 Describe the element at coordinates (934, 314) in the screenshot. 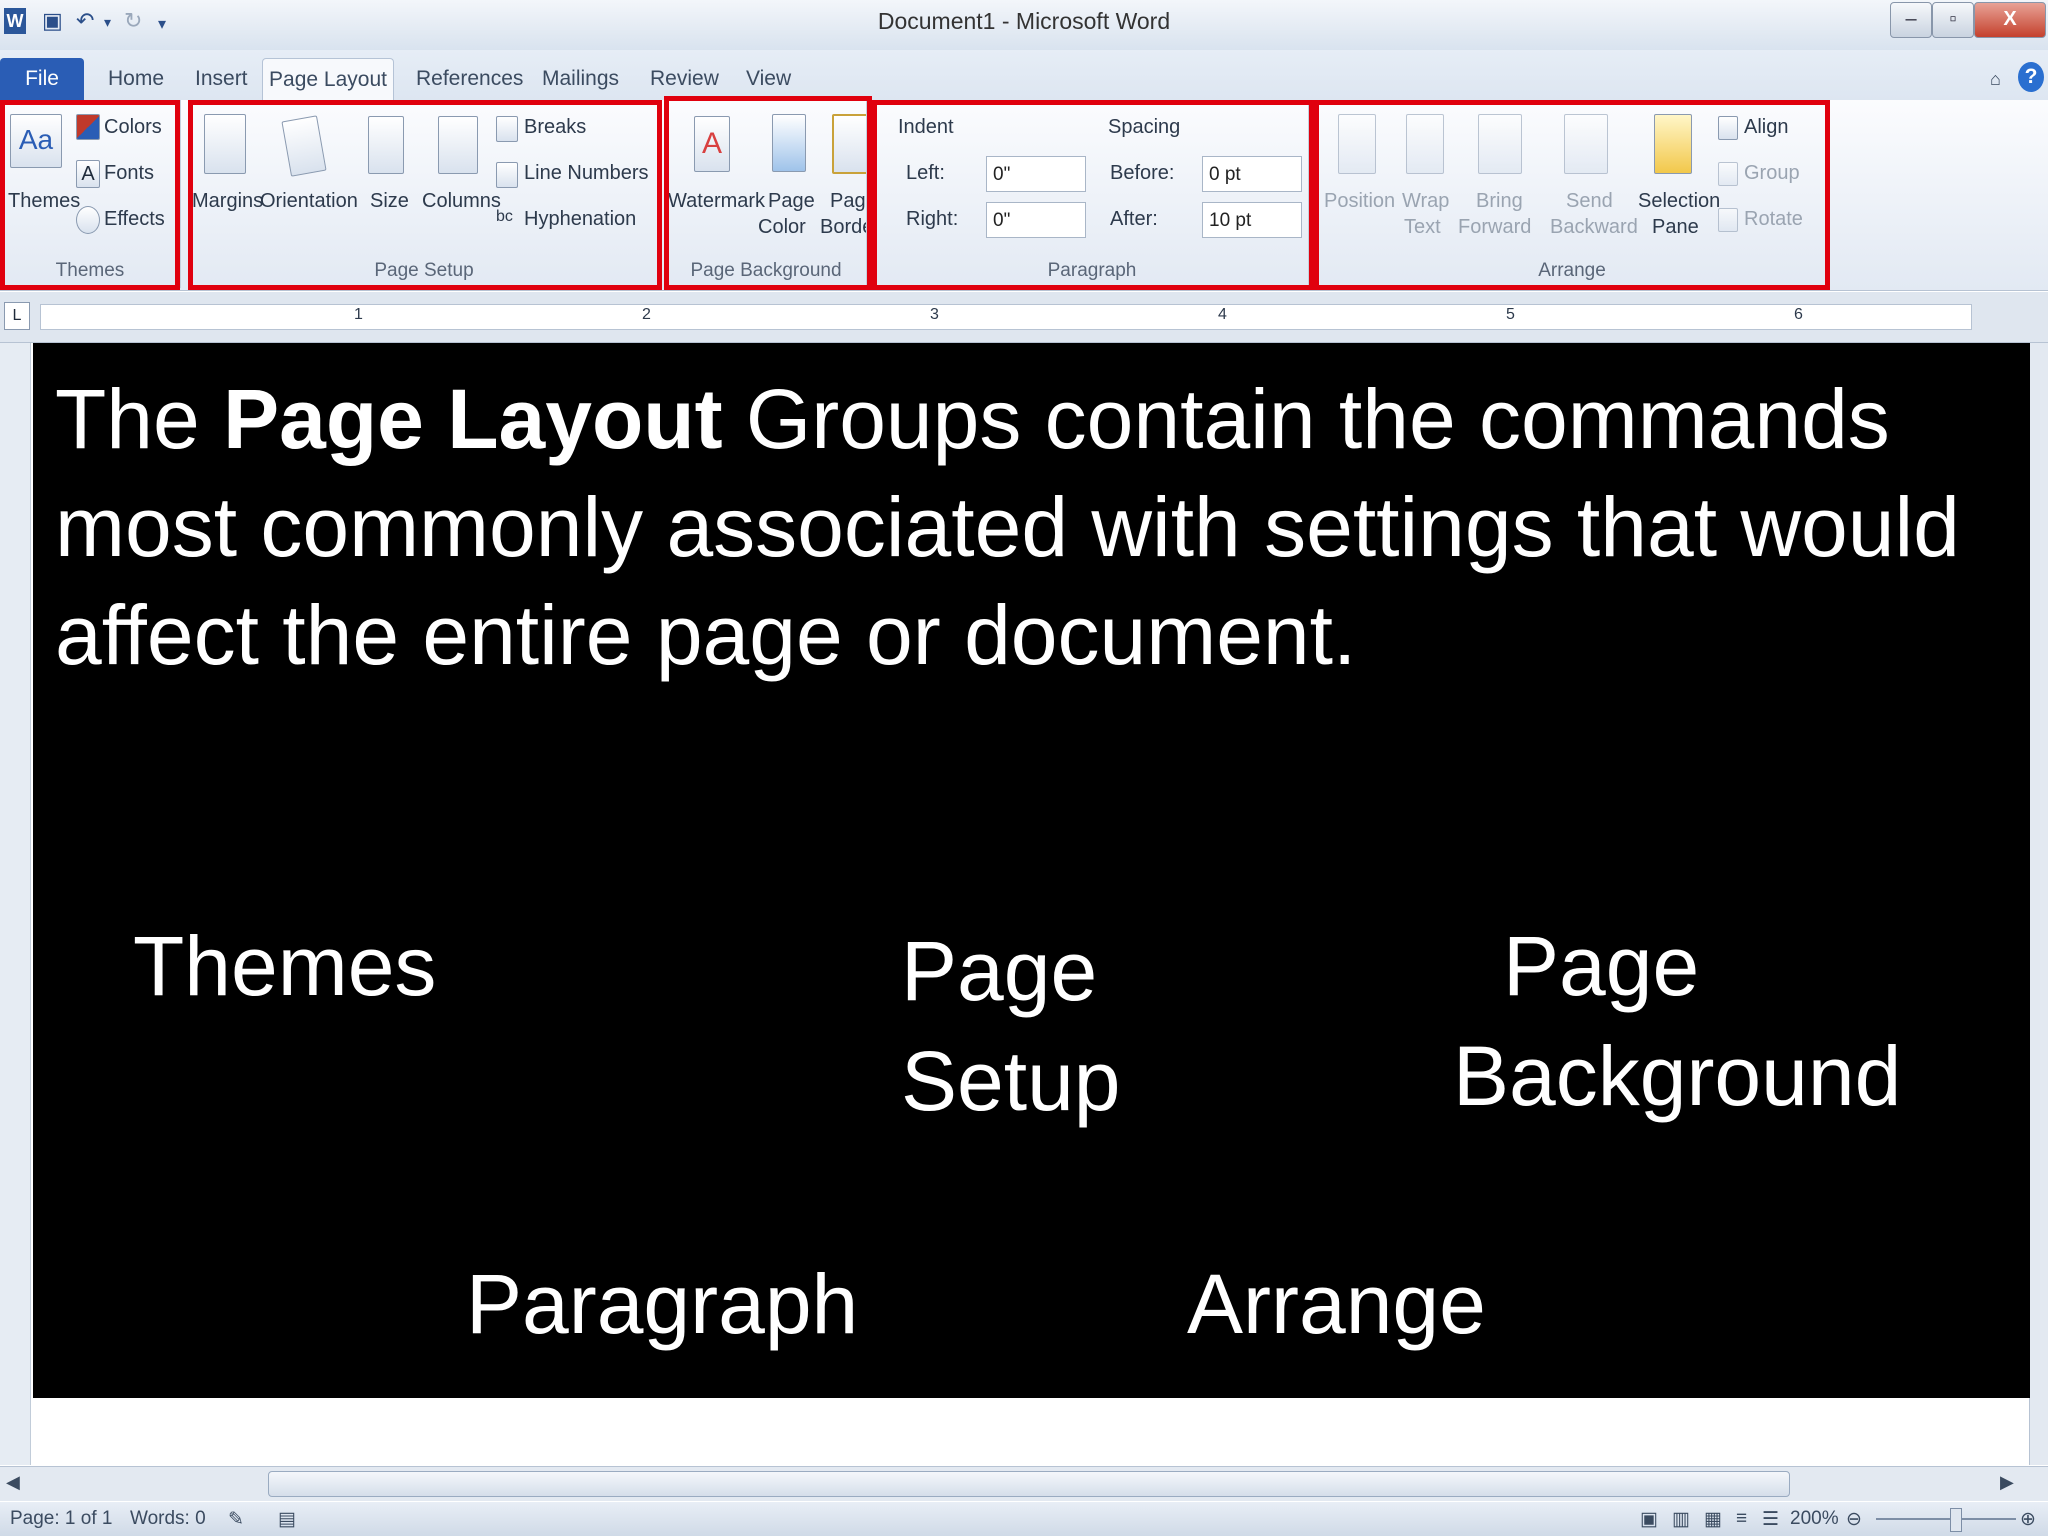

I see `ruler-number: 3` at that location.